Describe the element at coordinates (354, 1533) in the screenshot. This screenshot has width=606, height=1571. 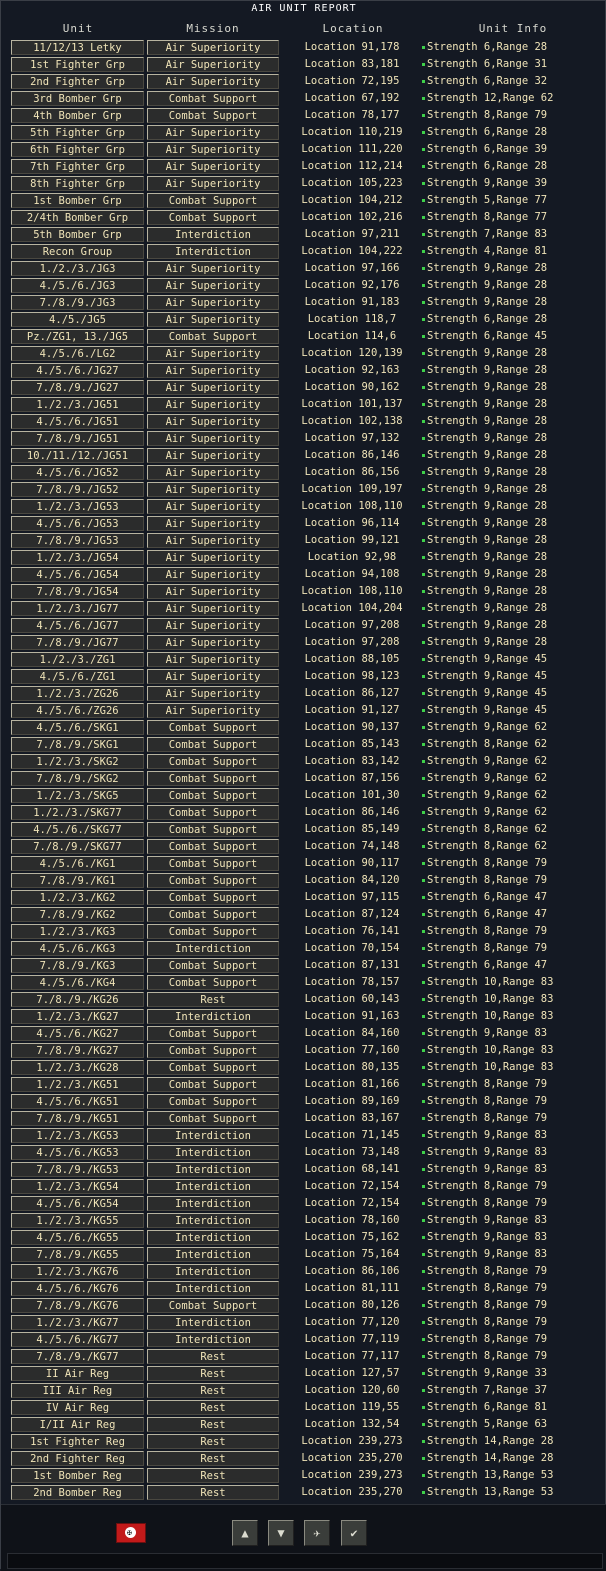
I see `confirm-button: ✔` at that location.